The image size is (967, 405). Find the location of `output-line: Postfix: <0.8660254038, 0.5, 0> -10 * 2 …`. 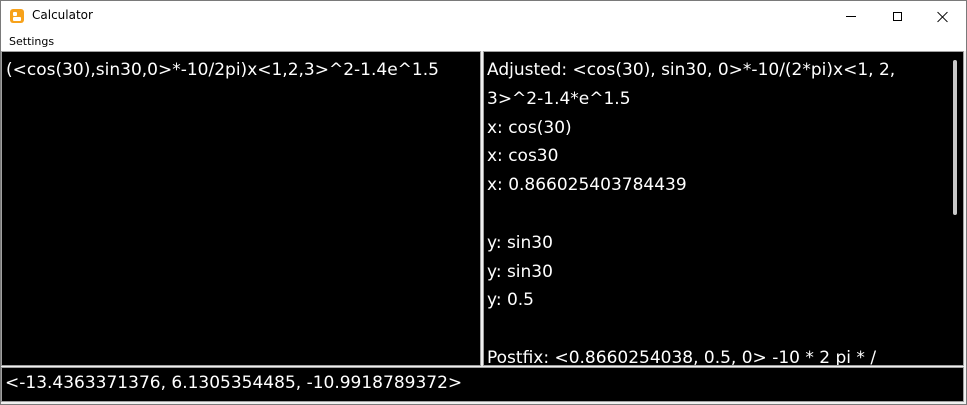

output-line: Postfix: <0.8660254038, 0.5, 0> -10 * 2 … is located at coordinates (682, 356).